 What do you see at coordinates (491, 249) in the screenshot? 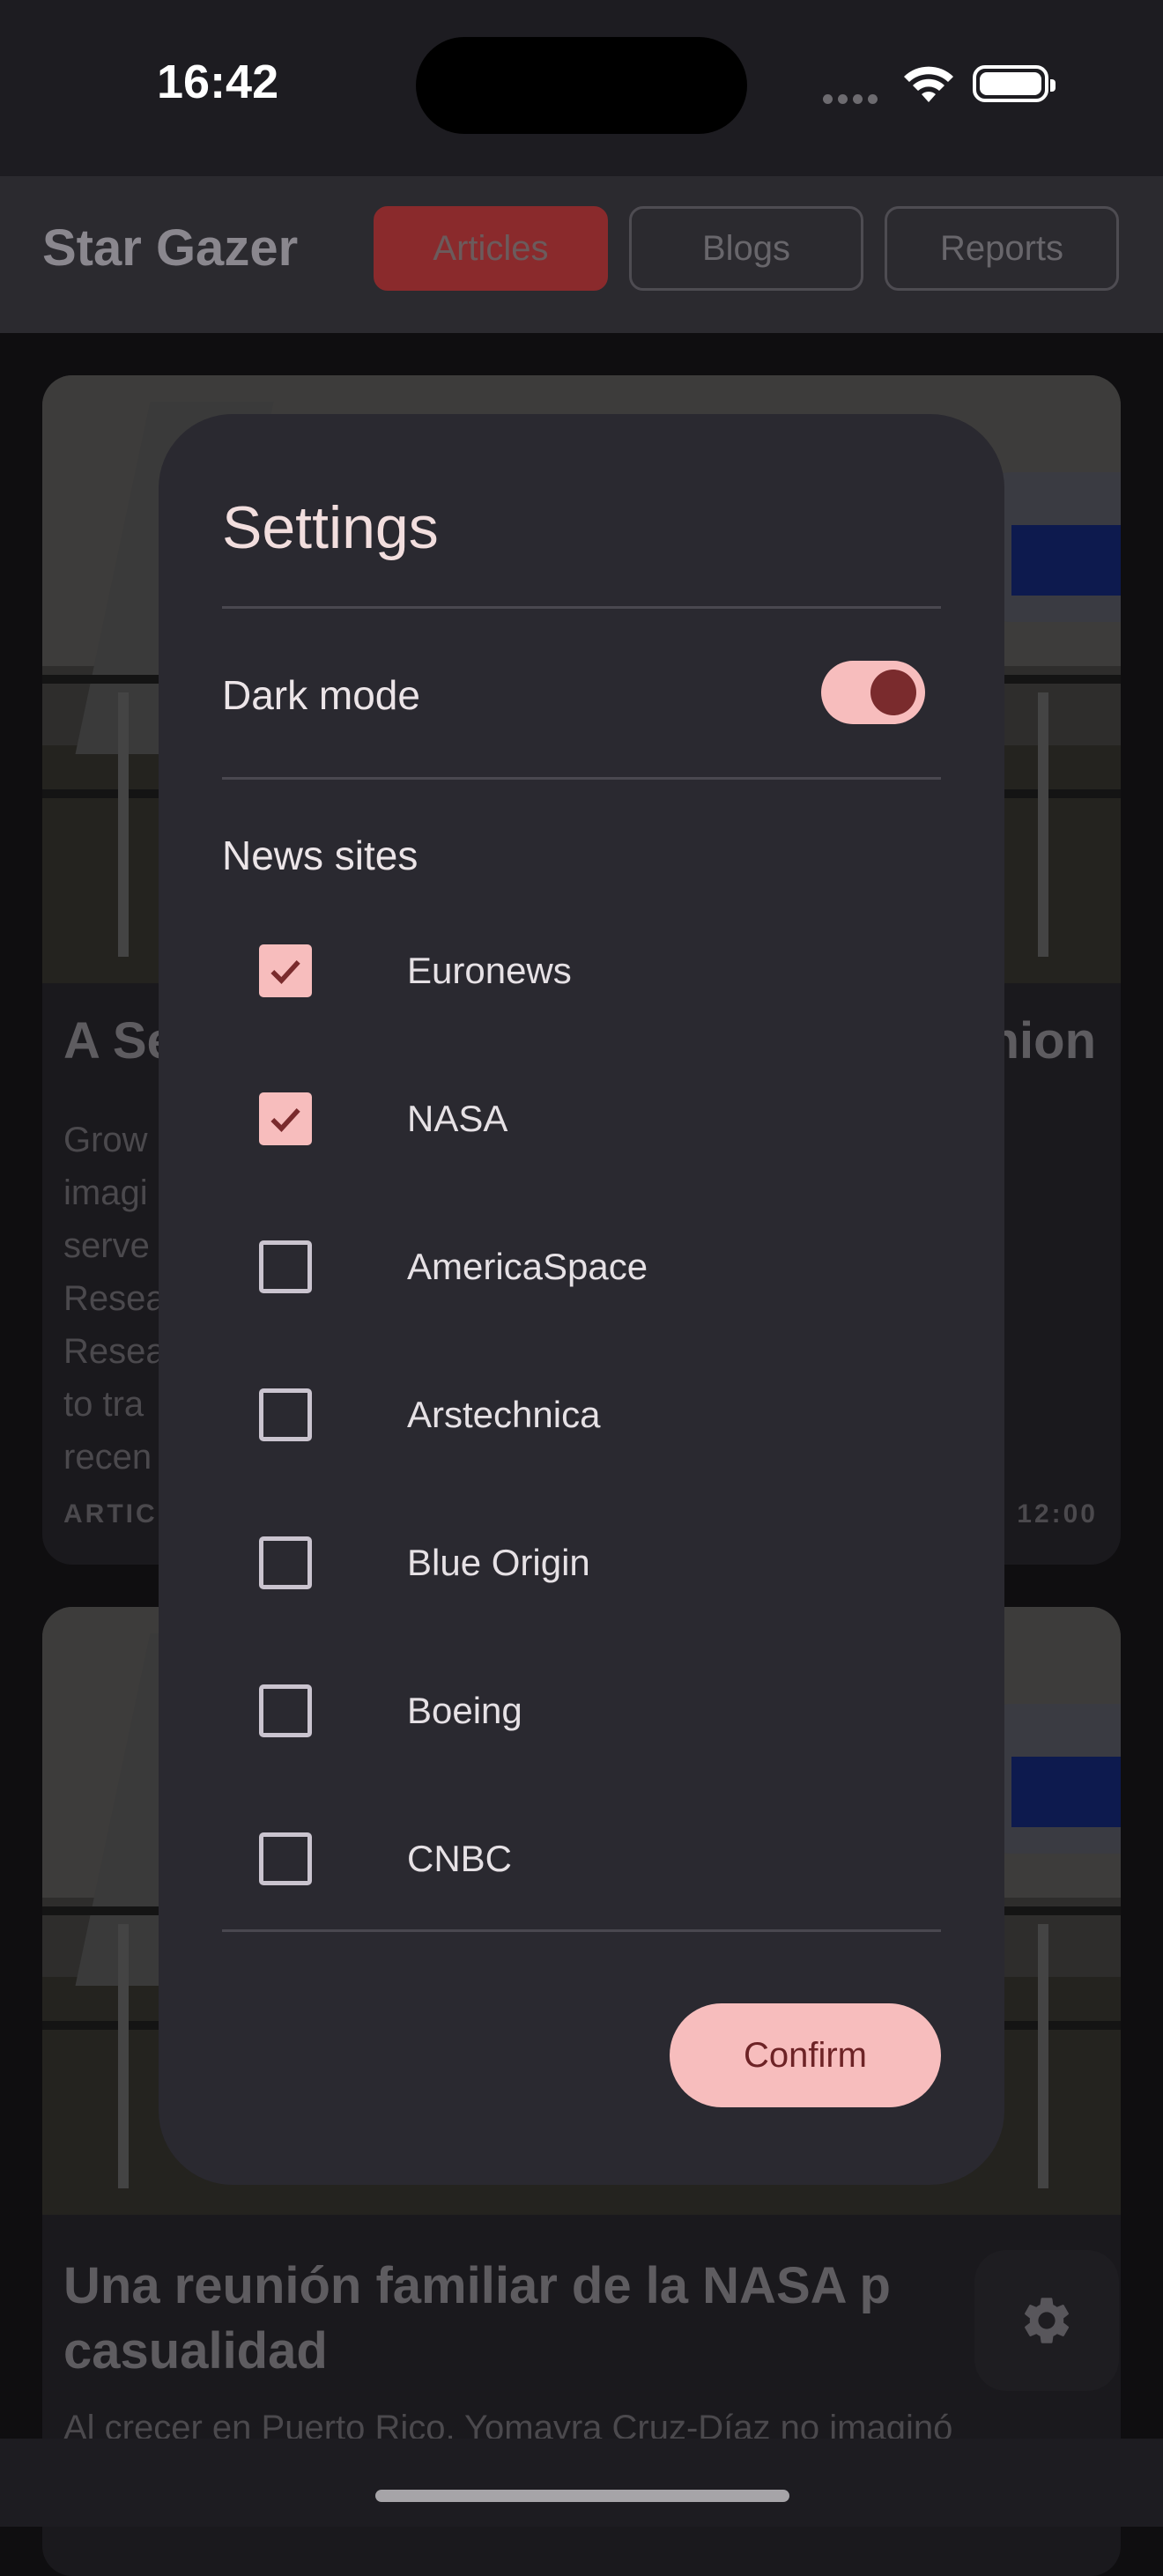
I see `tab-articles: Articles` at bounding box center [491, 249].